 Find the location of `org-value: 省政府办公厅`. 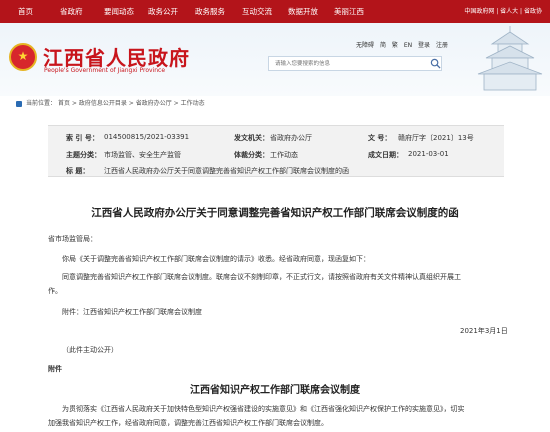

org-value: 省政府办公厅 is located at coordinates (291, 138).